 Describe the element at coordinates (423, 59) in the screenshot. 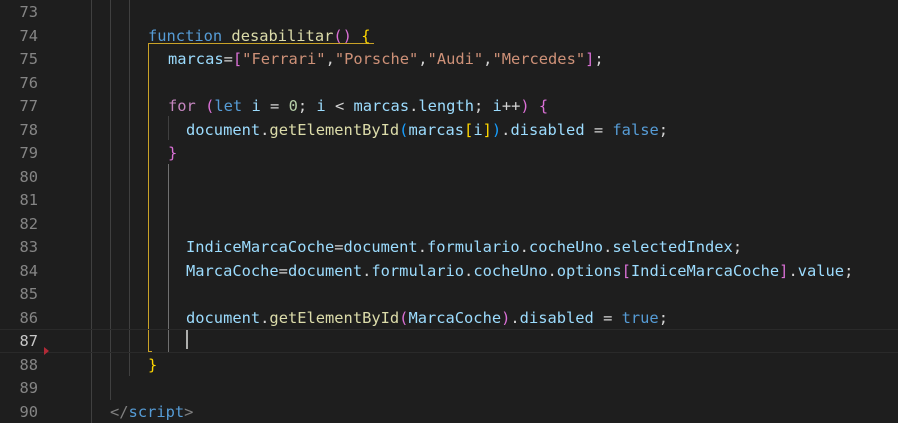

I see `code-token: ,` at that location.